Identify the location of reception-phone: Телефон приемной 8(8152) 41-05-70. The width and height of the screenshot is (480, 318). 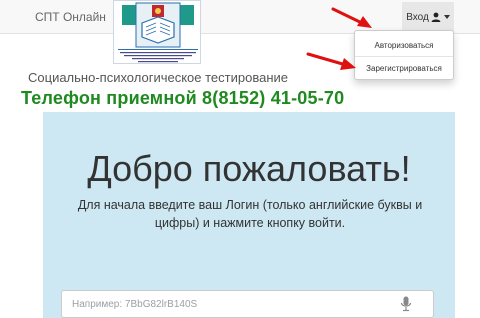
(183, 98).